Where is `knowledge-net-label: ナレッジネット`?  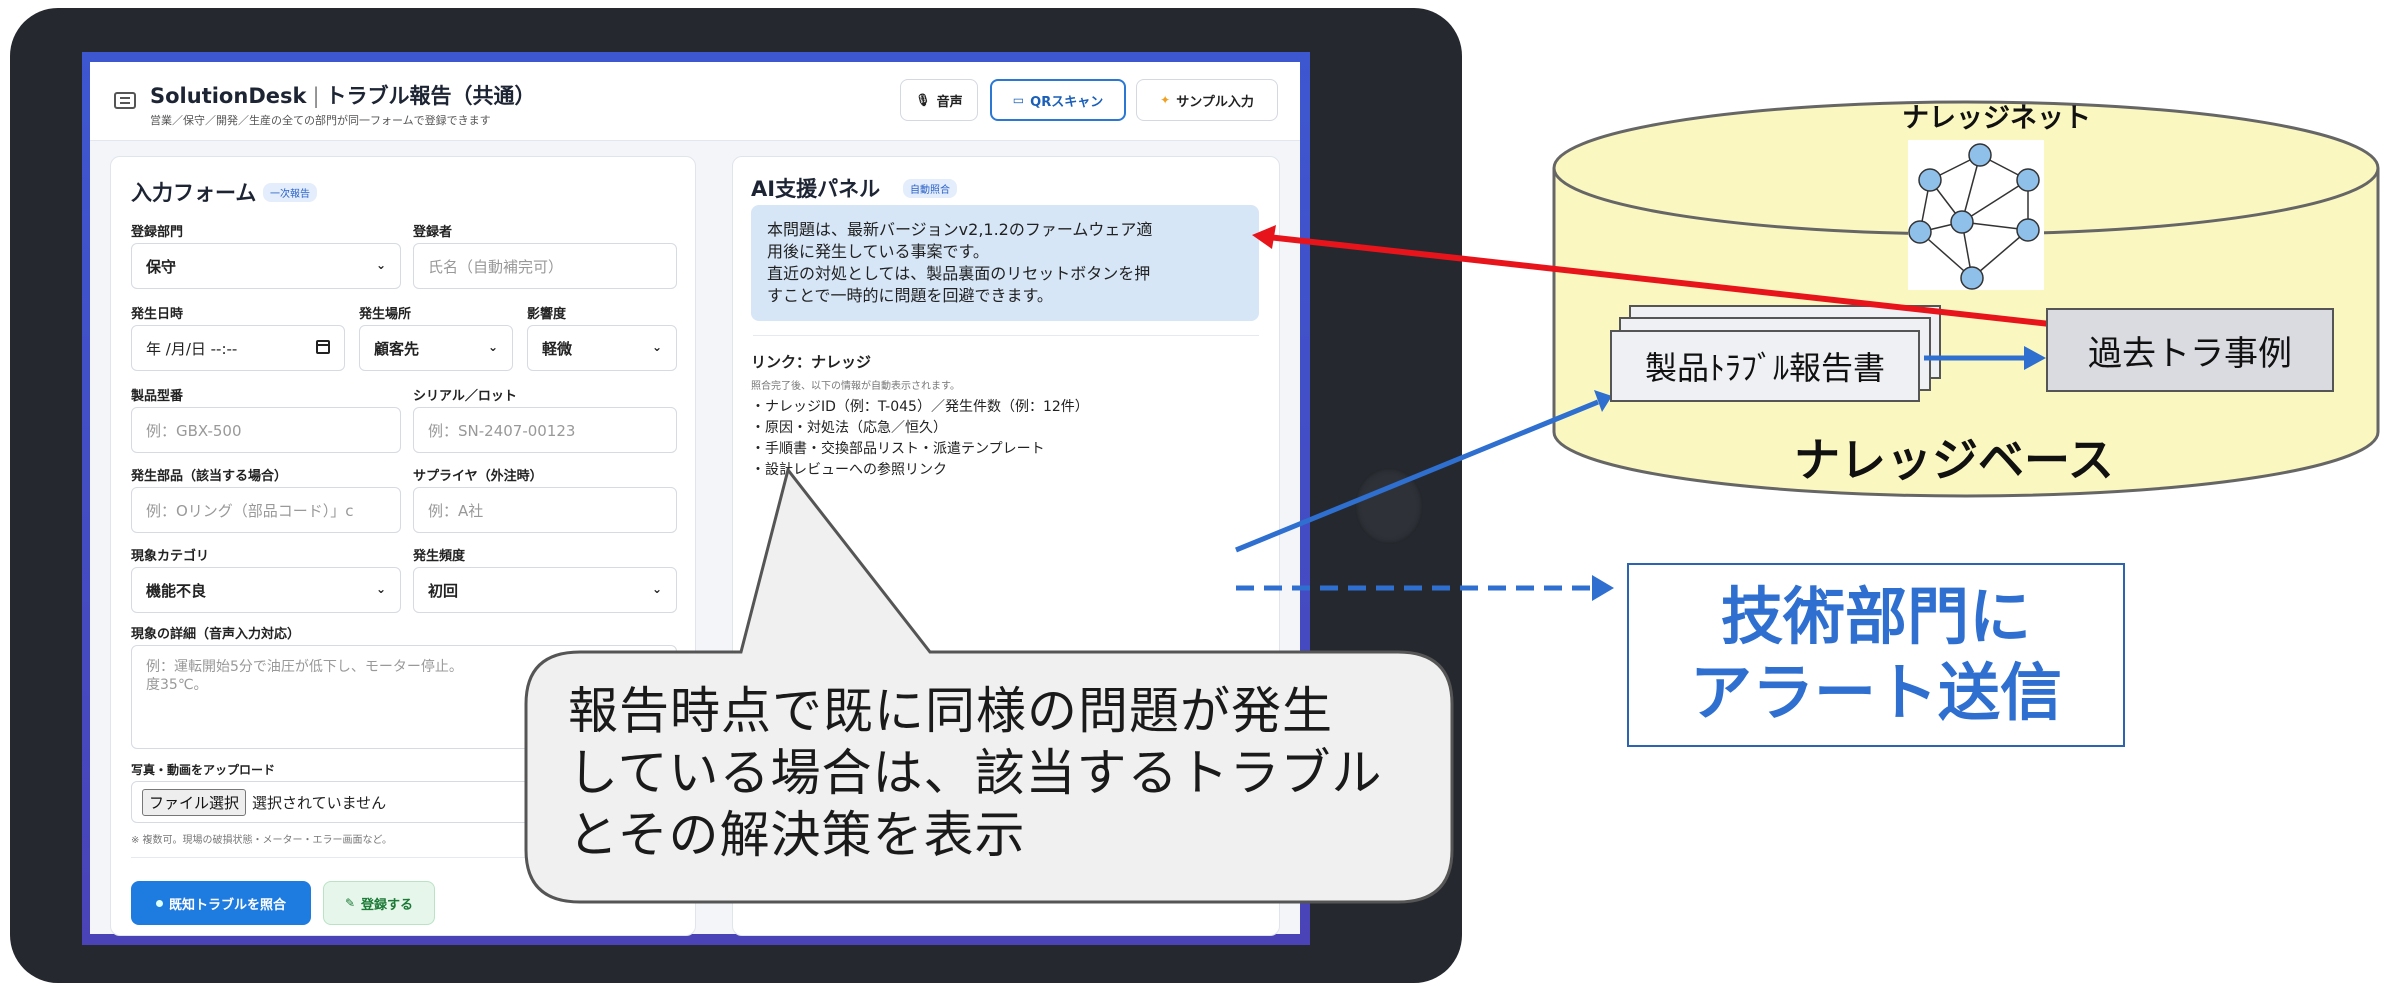 knowledge-net-label: ナレッジネット is located at coordinates (1996, 118).